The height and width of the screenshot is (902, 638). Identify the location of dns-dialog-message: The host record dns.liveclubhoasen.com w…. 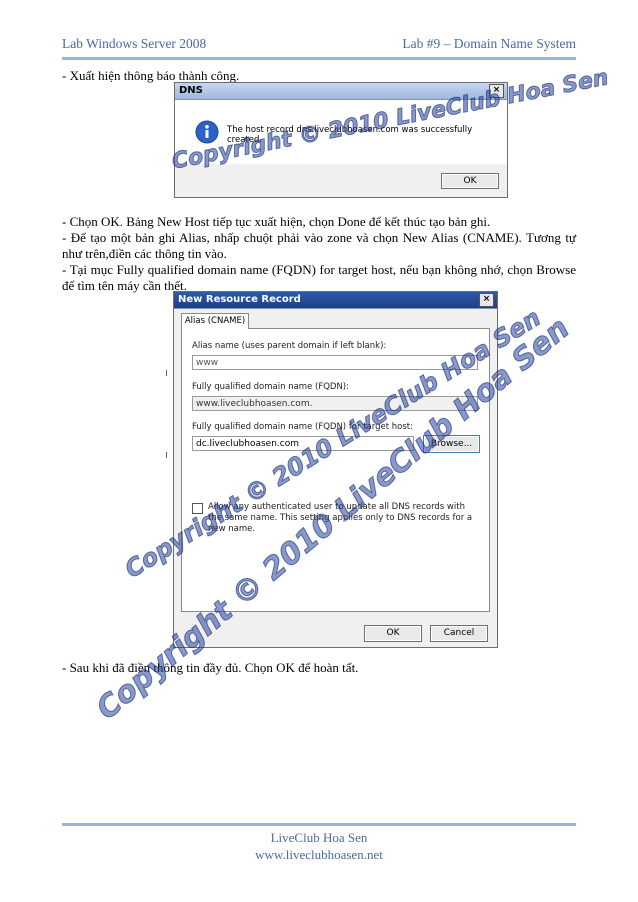
(350, 135).